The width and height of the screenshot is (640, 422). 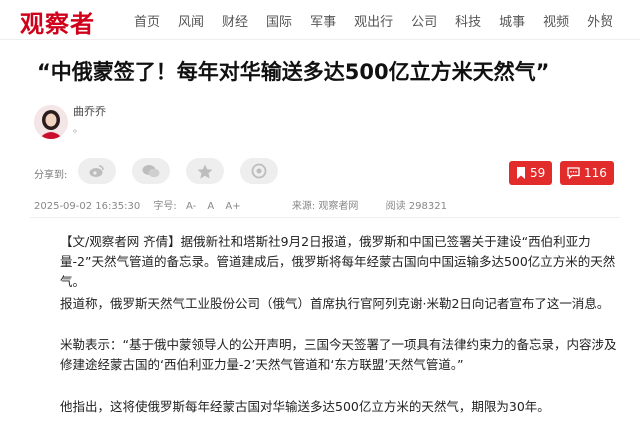 I want to click on bookmark-count-button: 59, so click(x=531, y=173).